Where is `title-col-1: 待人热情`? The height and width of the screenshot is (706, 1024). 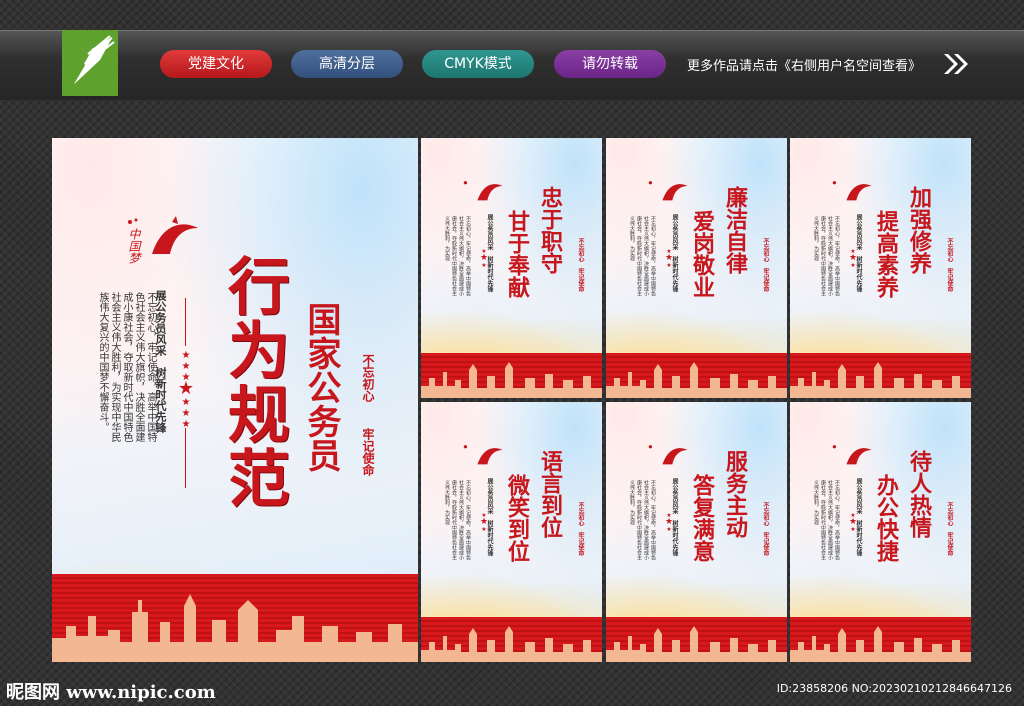
title-col-1: 待人热情 is located at coordinates (919, 494).